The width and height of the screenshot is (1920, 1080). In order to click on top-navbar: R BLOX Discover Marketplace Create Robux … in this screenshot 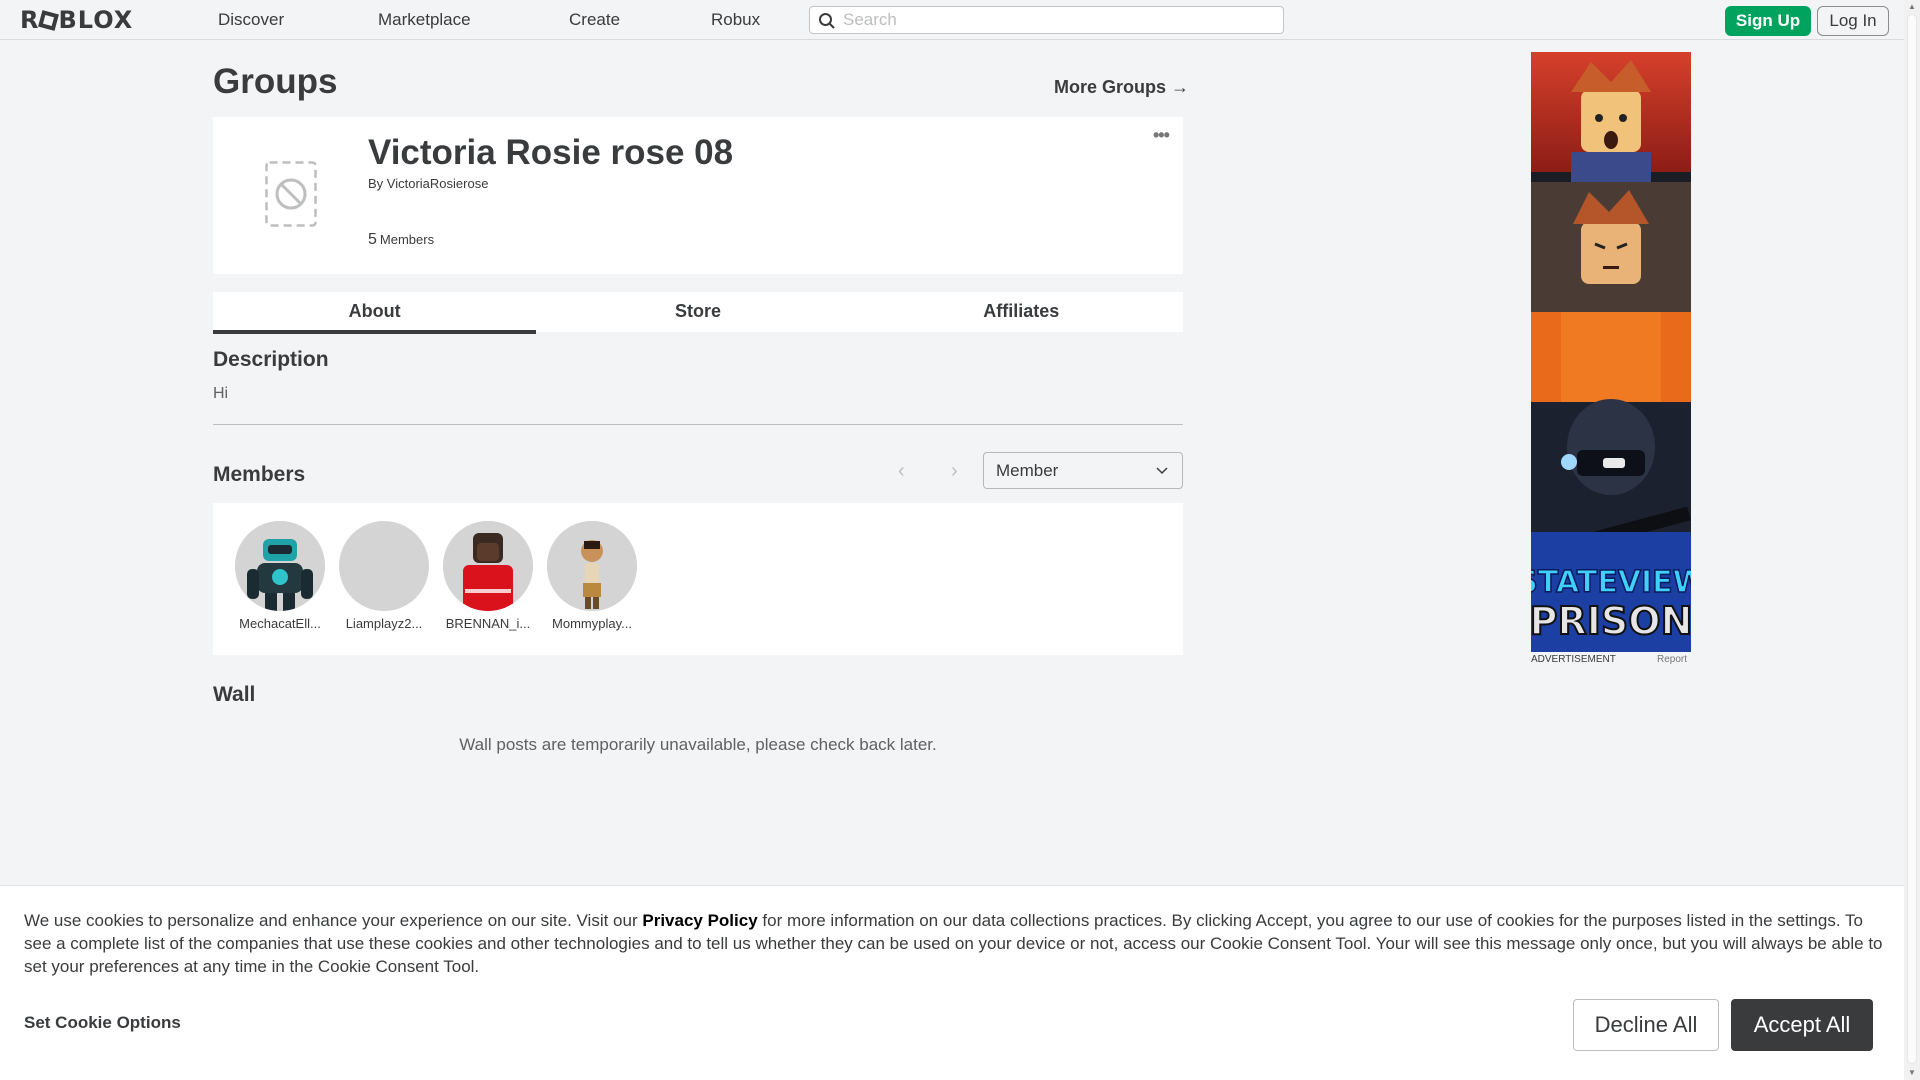, I will do `click(952, 20)`.